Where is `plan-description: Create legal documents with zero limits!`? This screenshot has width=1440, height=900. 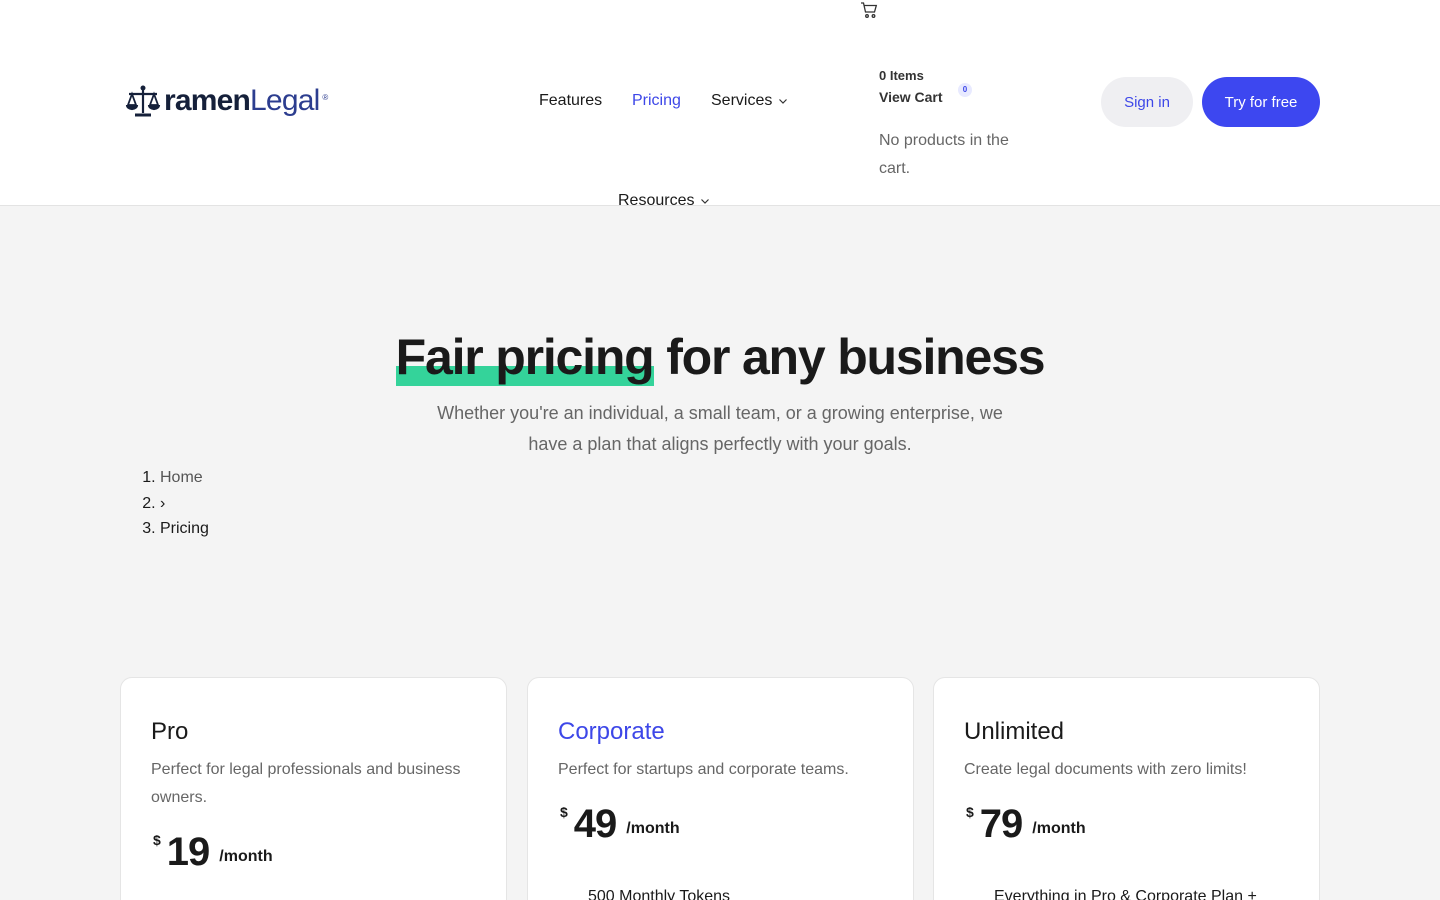
plan-description: Create legal documents with zero limits! is located at coordinates (1105, 769).